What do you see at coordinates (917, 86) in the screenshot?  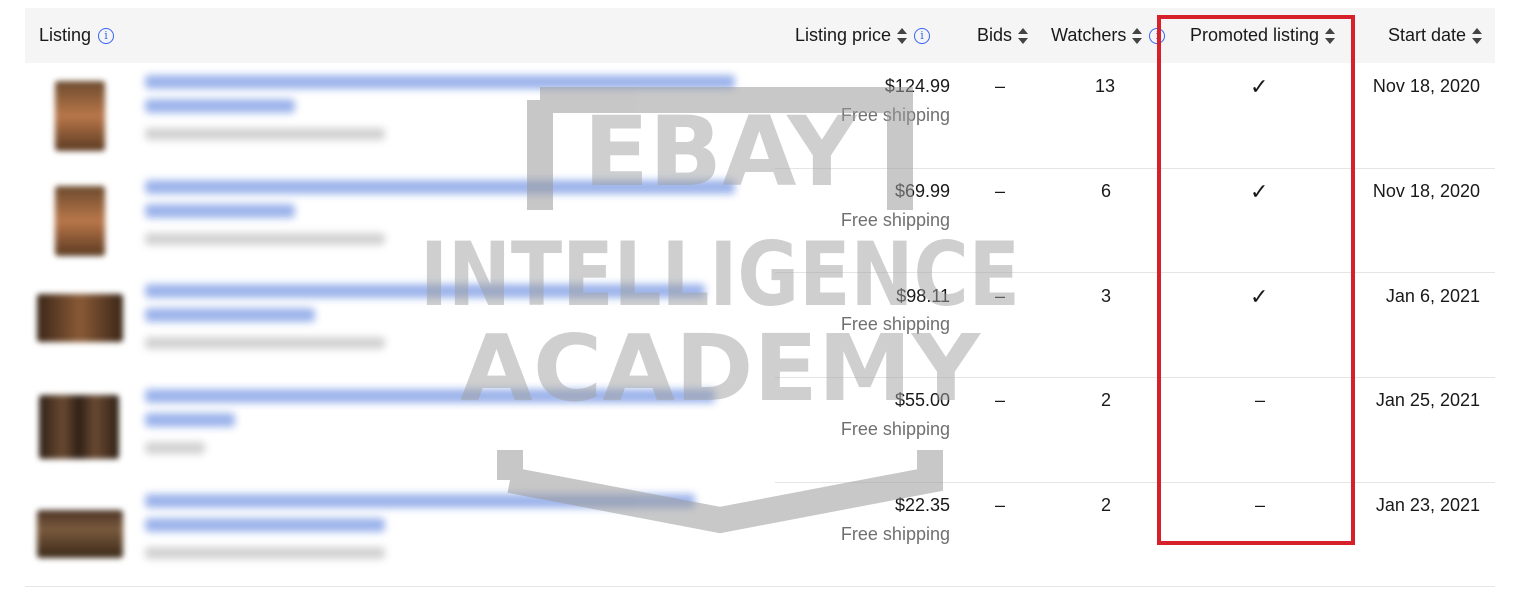 I see `listing-price: $124.99` at bounding box center [917, 86].